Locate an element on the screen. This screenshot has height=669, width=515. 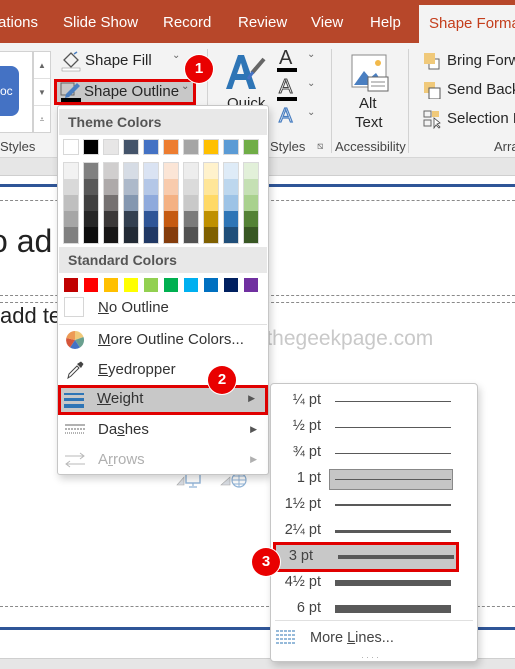
weight-option: 2¼ pt is located at coordinates (374, 531).